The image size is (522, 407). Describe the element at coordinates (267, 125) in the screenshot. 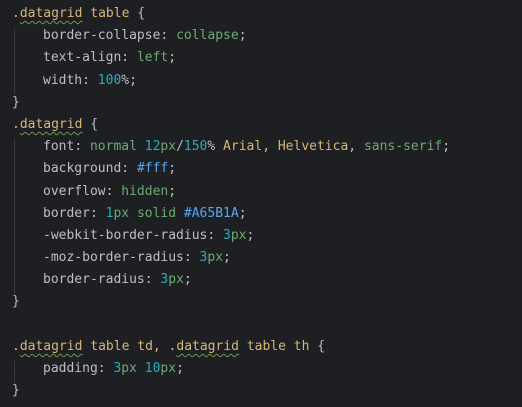

I see `code-line: .datagrid {` at that location.